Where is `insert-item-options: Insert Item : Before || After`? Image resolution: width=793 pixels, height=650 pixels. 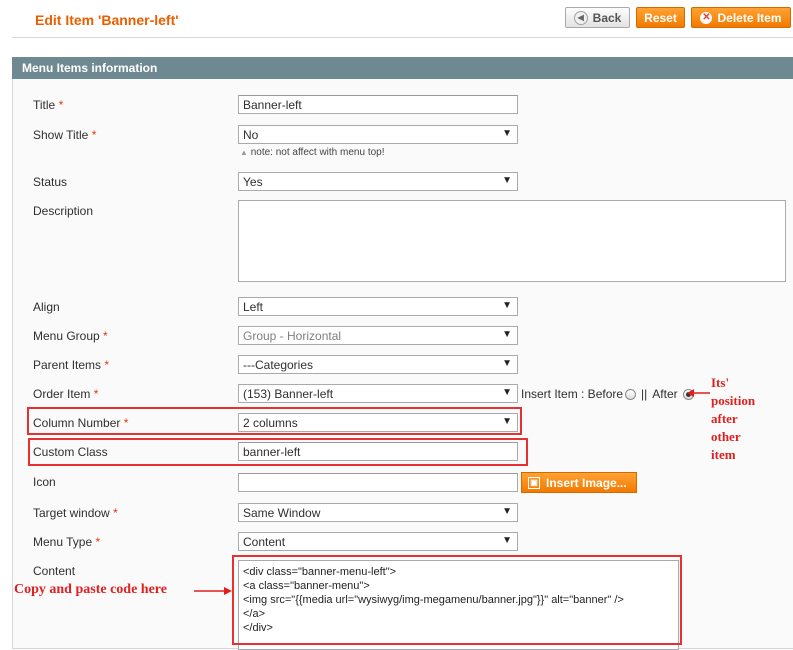 insert-item-options: Insert Item : Before || After is located at coordinates (607, 394).